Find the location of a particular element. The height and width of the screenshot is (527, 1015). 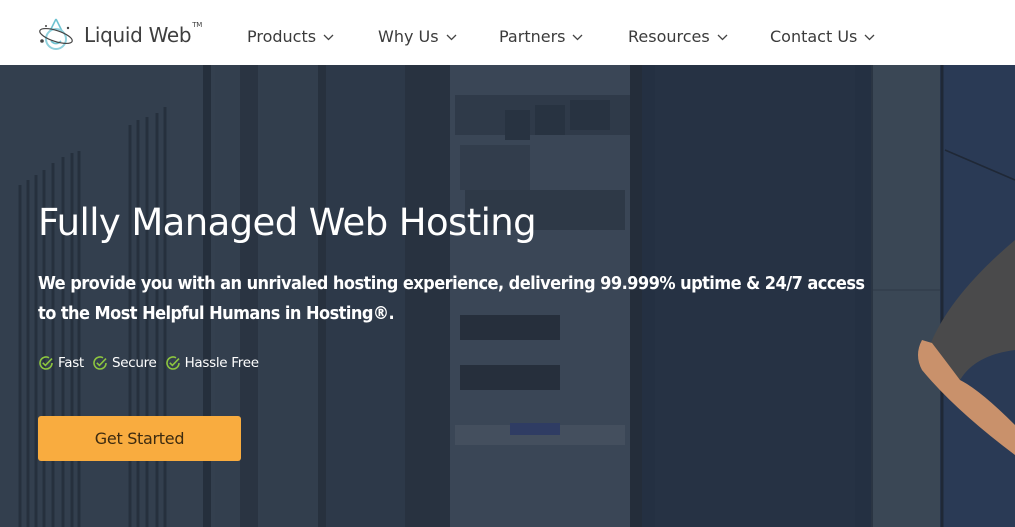

feature-label: Fast is located at coordinates (71, 363).